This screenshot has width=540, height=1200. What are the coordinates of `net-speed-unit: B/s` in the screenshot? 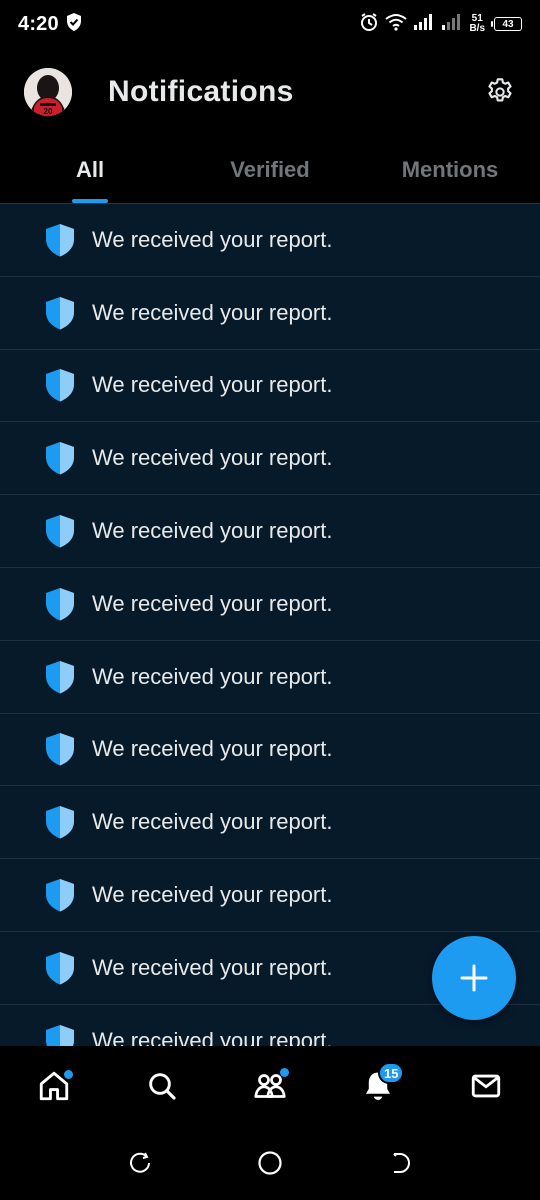 It's located at (477, 28).